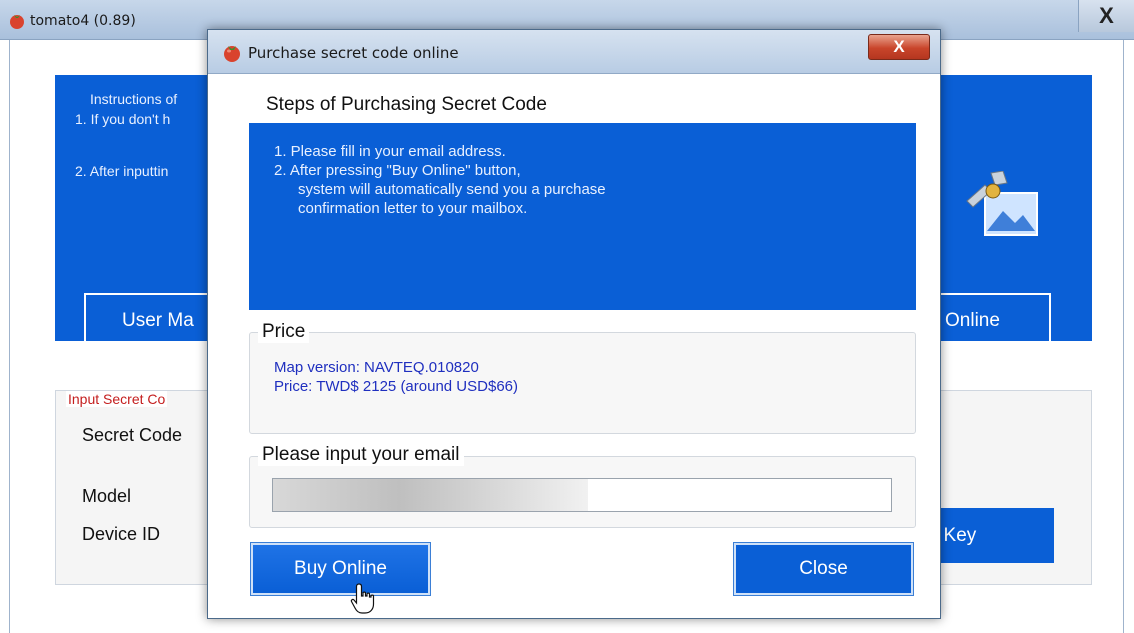  What do you see at coordinates (361, 455) in the screenshot?
I see `email-title: Please input your email` at bounding box center [361, 455].